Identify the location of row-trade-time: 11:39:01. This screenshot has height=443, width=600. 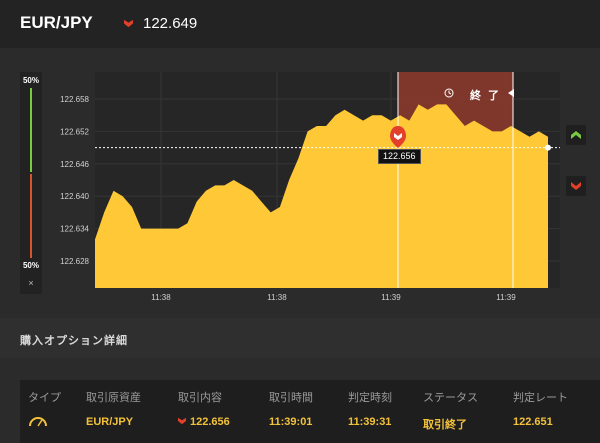
(291, 422).